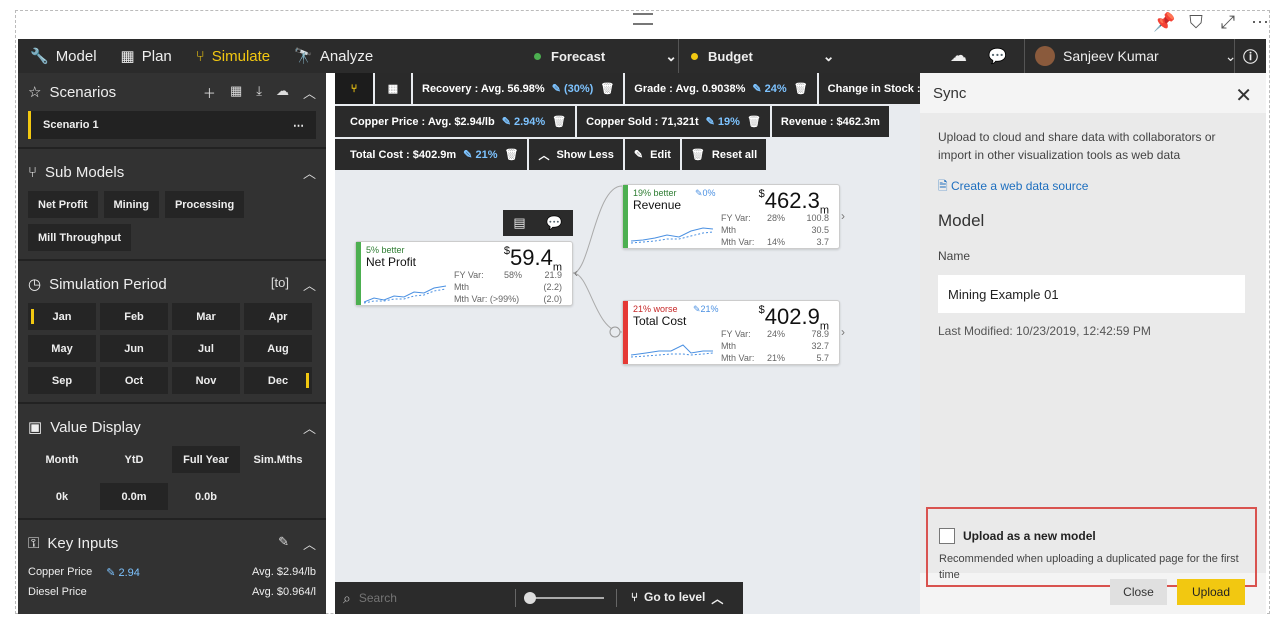 The height and width of the screenshot is (634, 1285). I want to click on pane-title: Sync, so click(950, 93).